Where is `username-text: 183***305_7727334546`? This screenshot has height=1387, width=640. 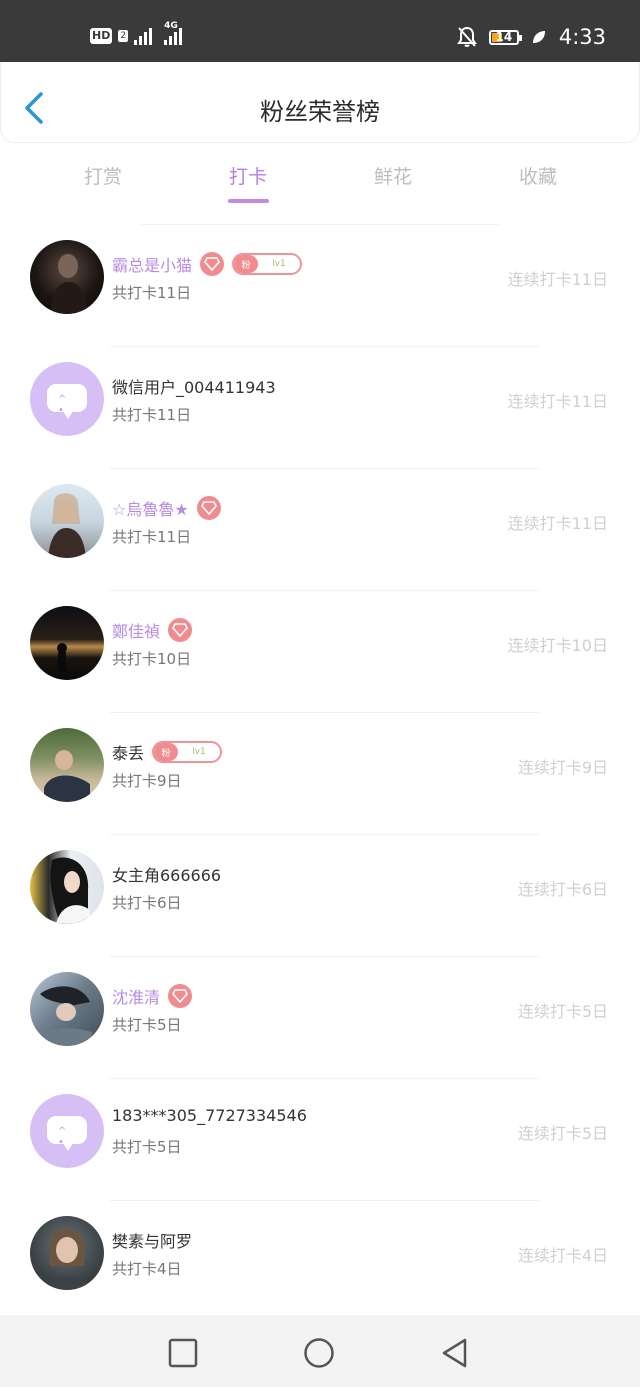
username-text: 183***305_7727334546 is located at coordinates (209, 1115).